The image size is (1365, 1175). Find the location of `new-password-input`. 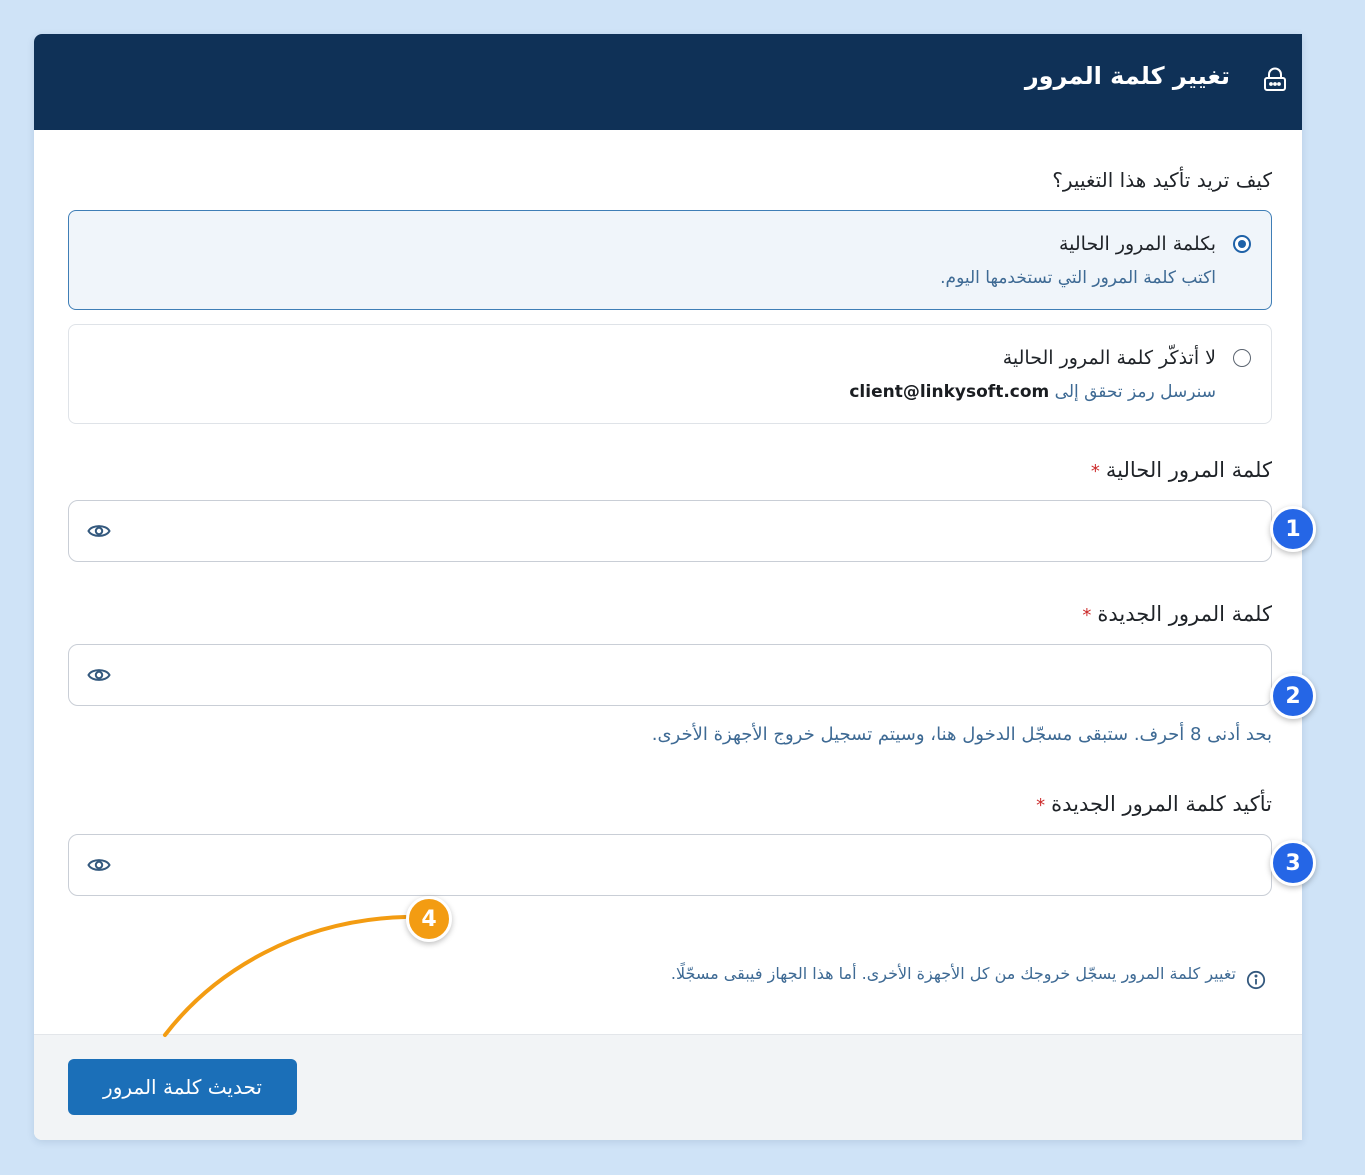

new-password-input is located at coordinates (670, 675).